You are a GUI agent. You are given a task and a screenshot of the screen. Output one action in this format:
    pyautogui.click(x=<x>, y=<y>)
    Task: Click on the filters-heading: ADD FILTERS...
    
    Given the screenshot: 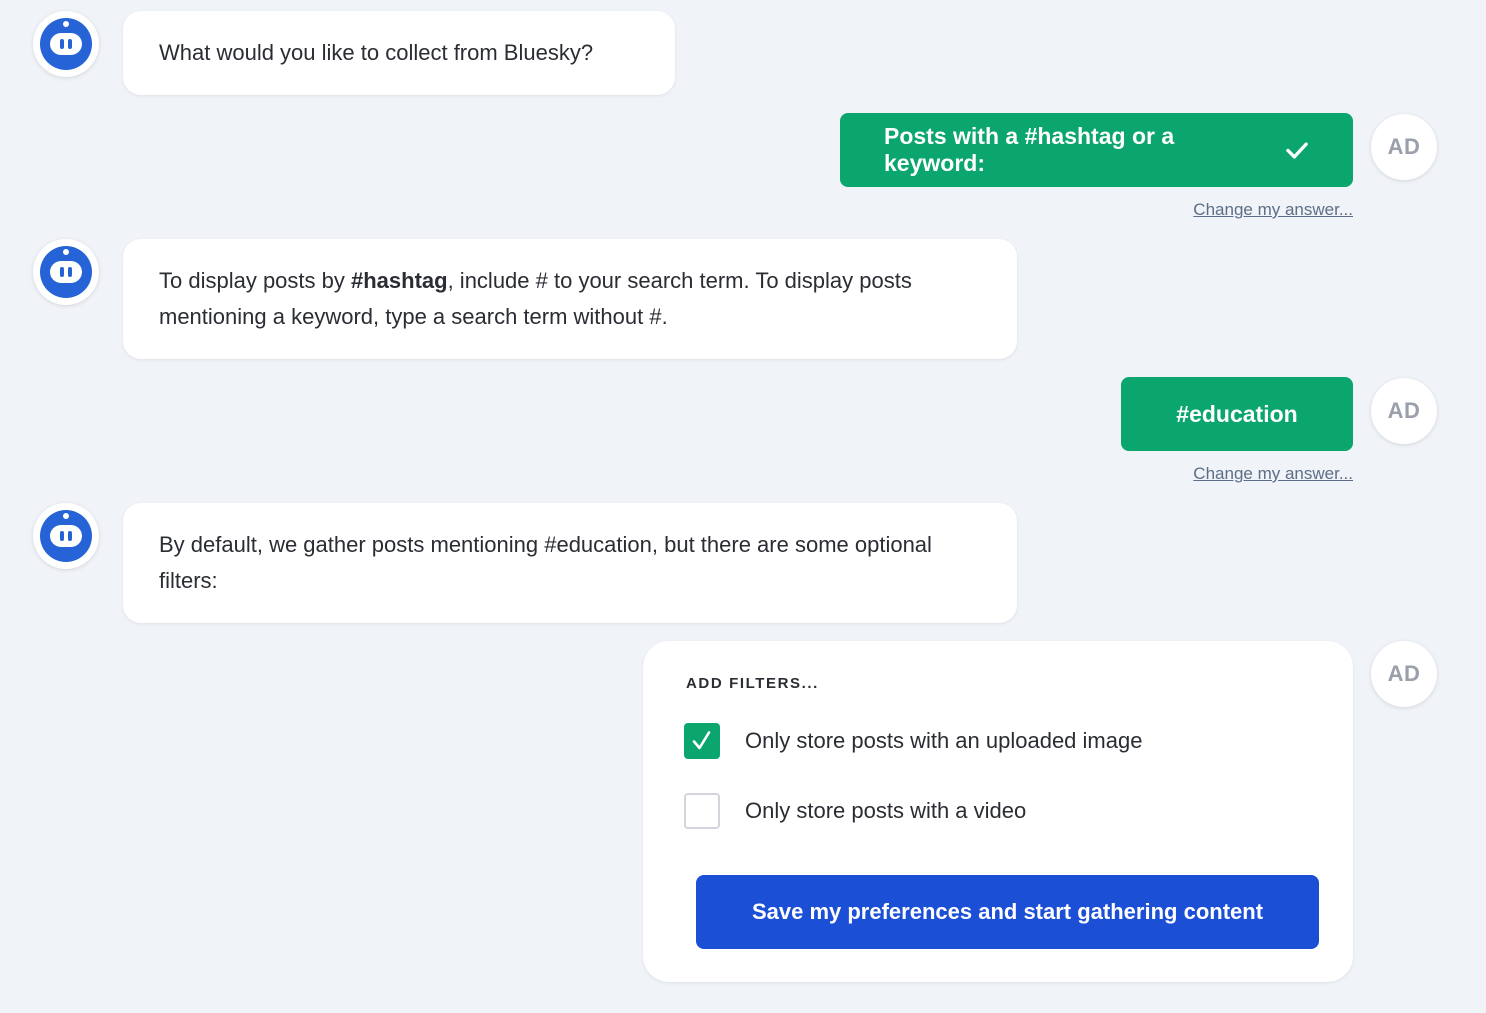 What is the action you would take?
    pyautogui.click(x=752, y=683)
    